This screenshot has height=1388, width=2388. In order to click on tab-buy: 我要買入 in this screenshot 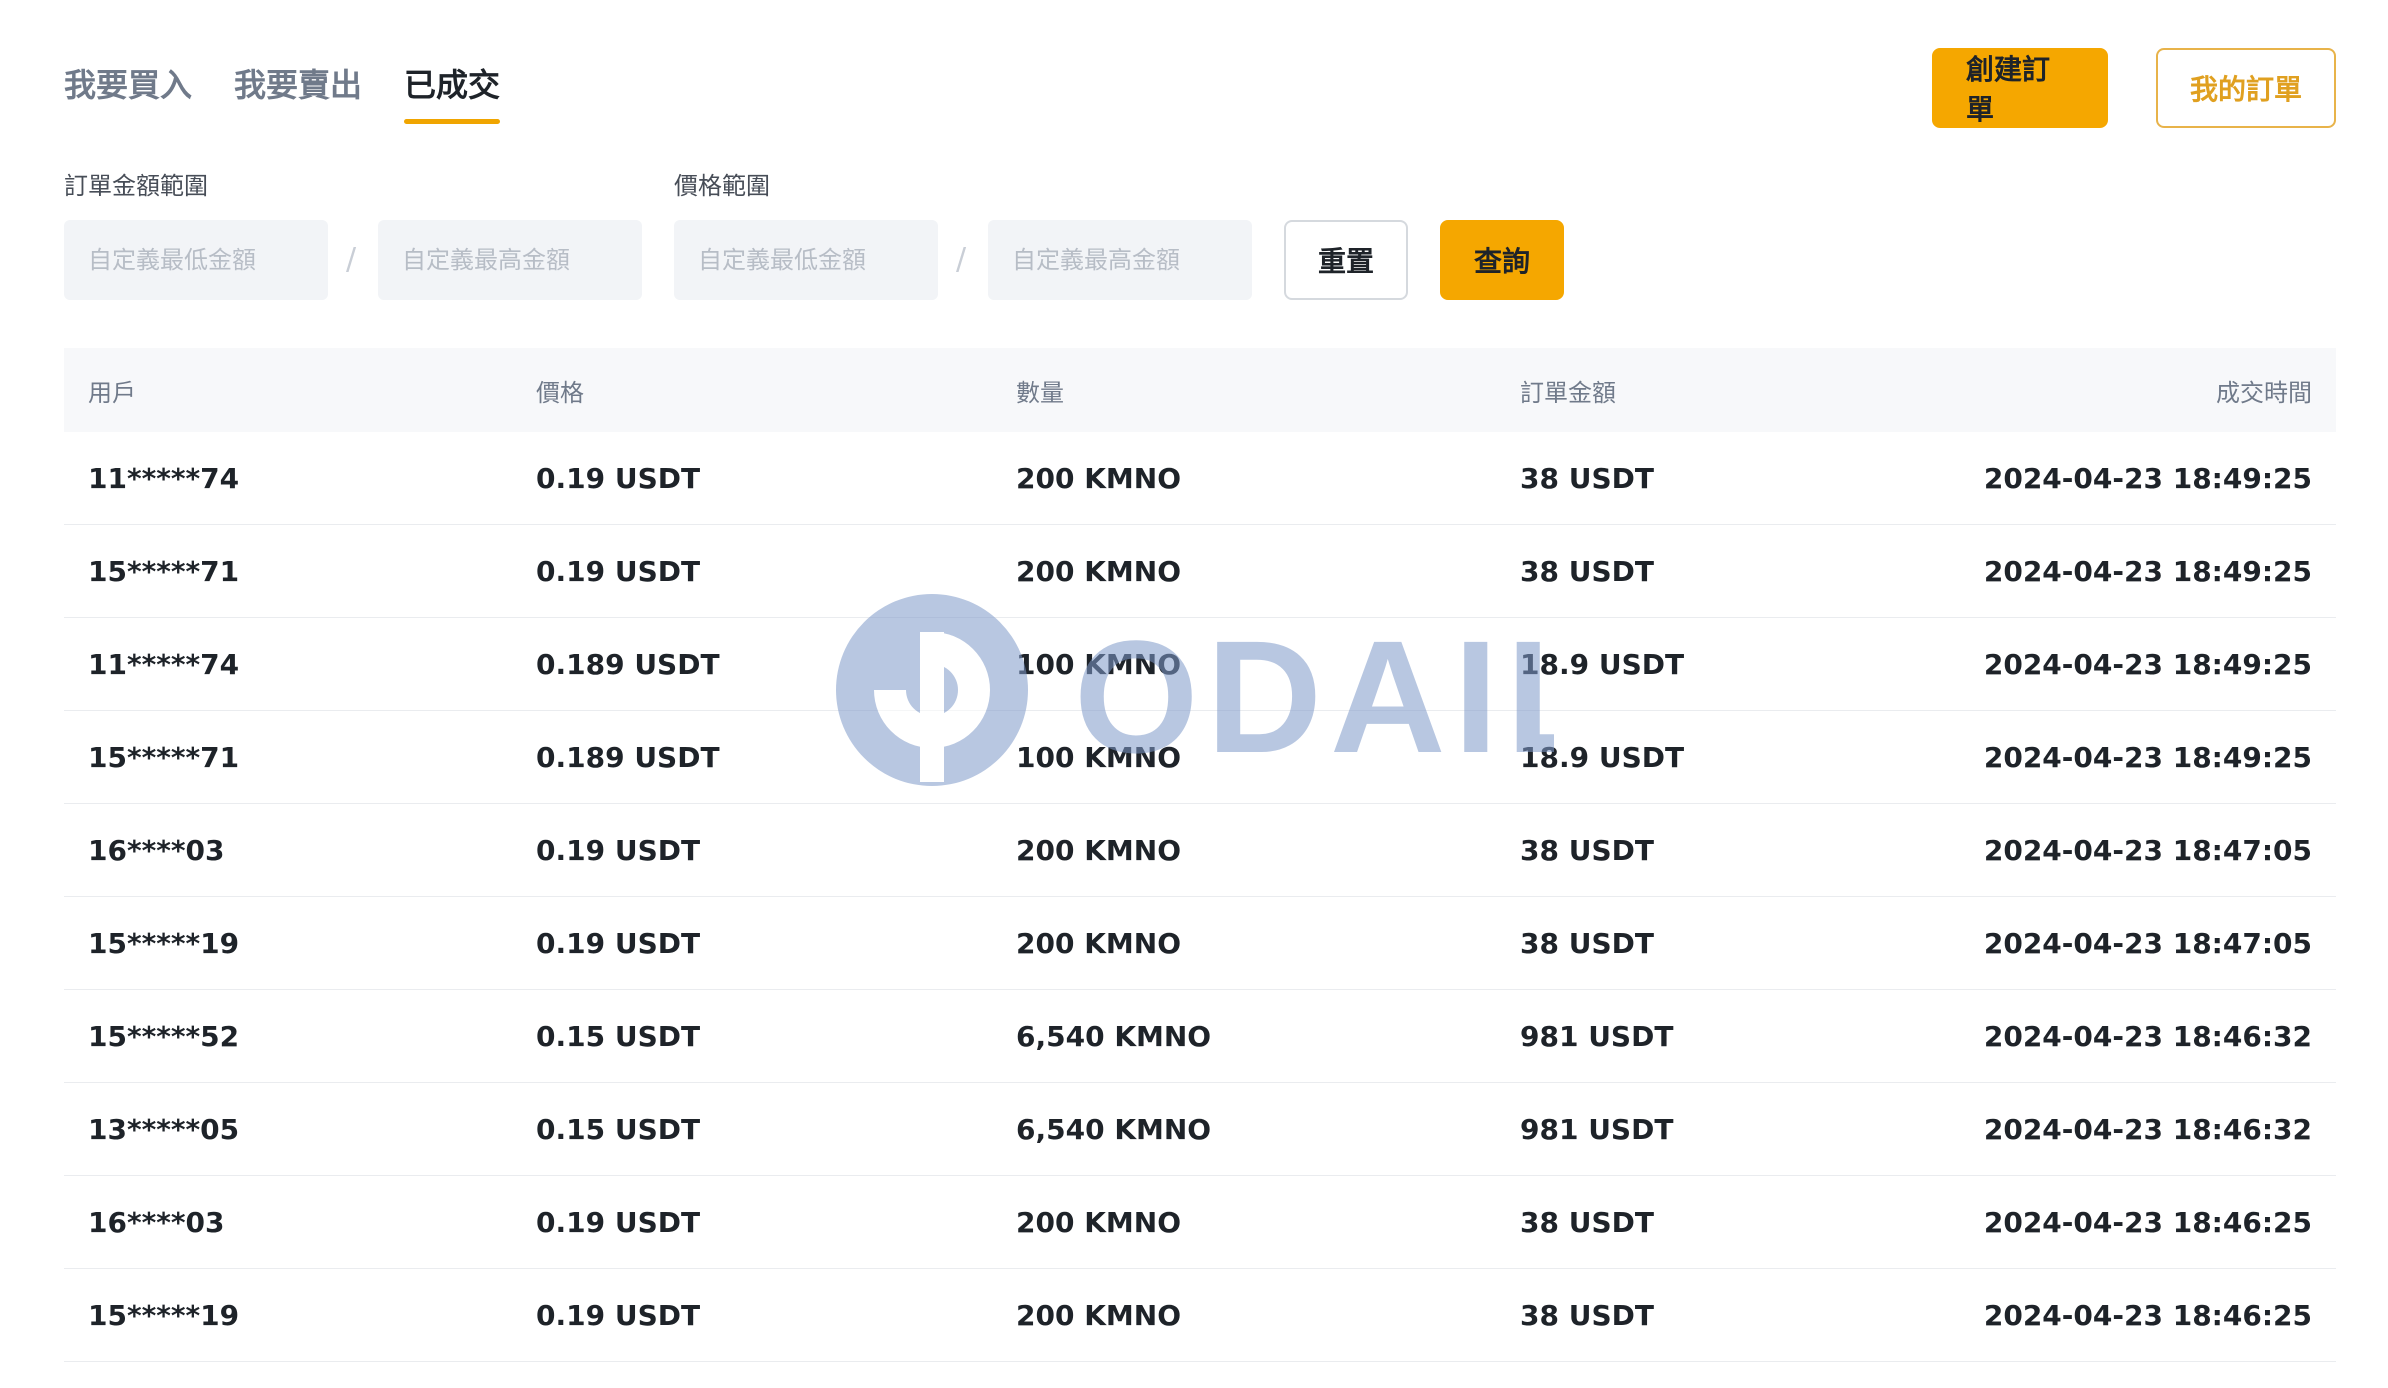, I will do `click(128, 92)`.